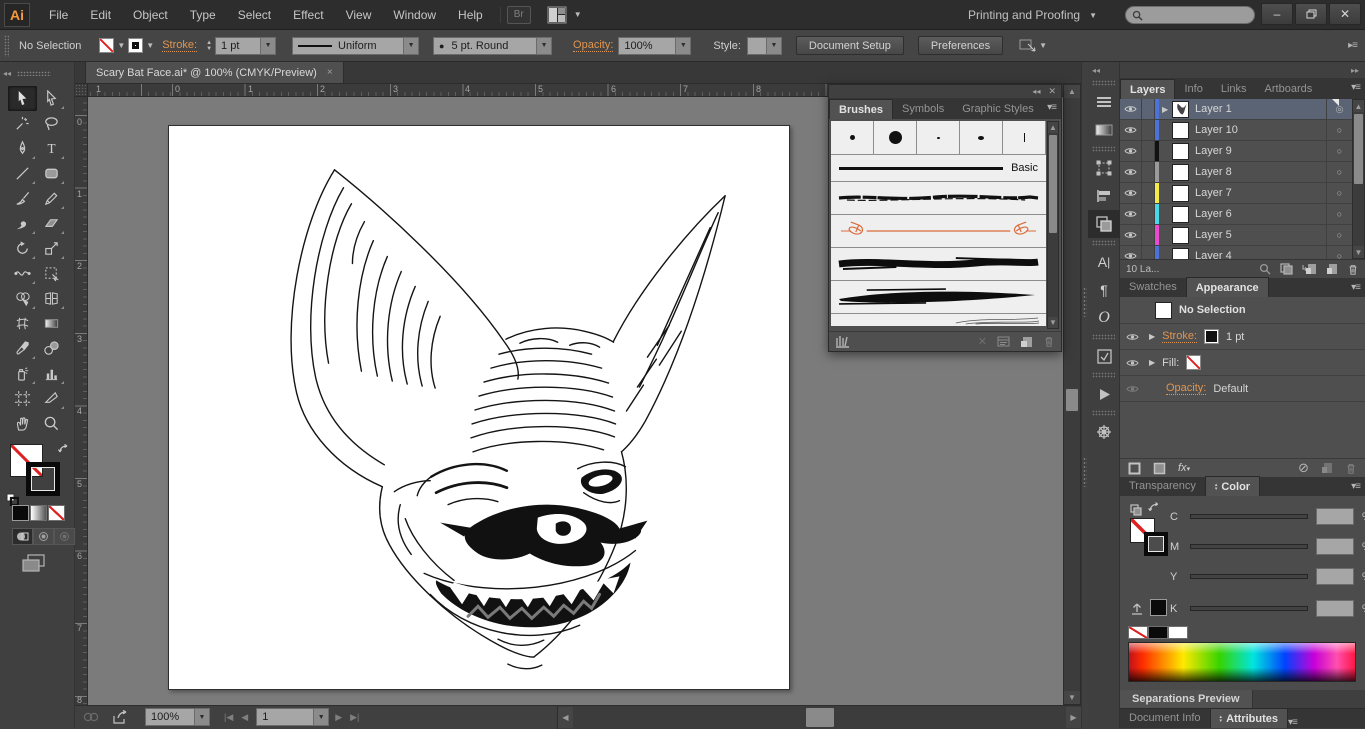 This screenshot has height=729, width=1365. I want to click on tab-brushes: Brushes, so click(861, 109).